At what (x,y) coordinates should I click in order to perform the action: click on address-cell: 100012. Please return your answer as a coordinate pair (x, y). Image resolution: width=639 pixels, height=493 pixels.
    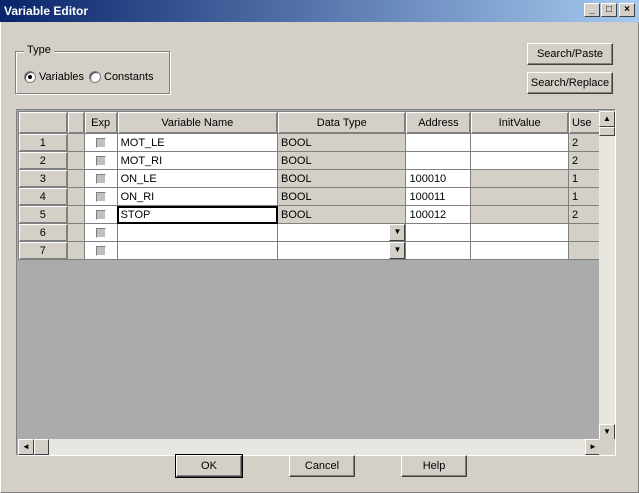
    Looking at the image, I should click on (438, 214).